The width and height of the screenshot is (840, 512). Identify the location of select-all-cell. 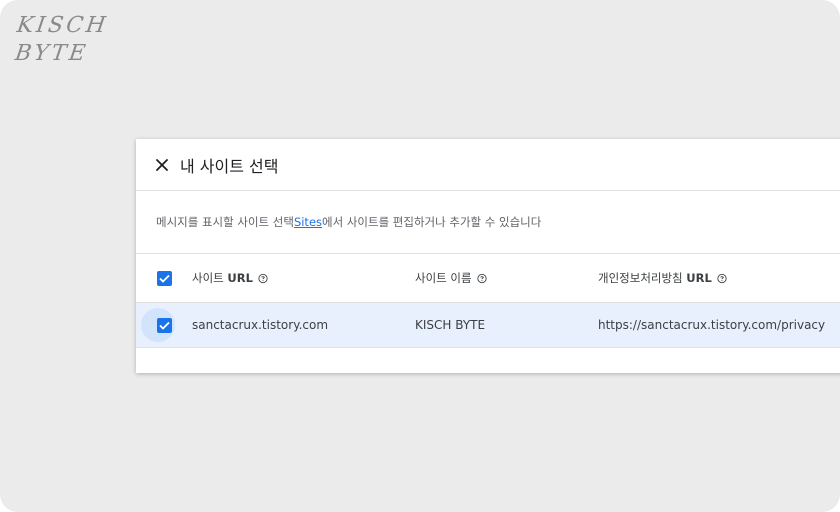
(164, 278).